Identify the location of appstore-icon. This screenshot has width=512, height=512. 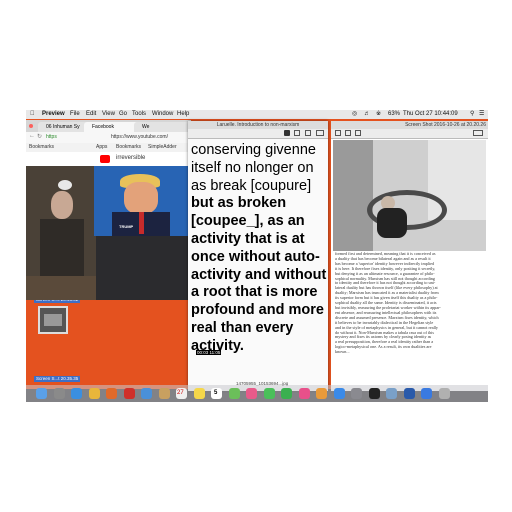
(339, 393).